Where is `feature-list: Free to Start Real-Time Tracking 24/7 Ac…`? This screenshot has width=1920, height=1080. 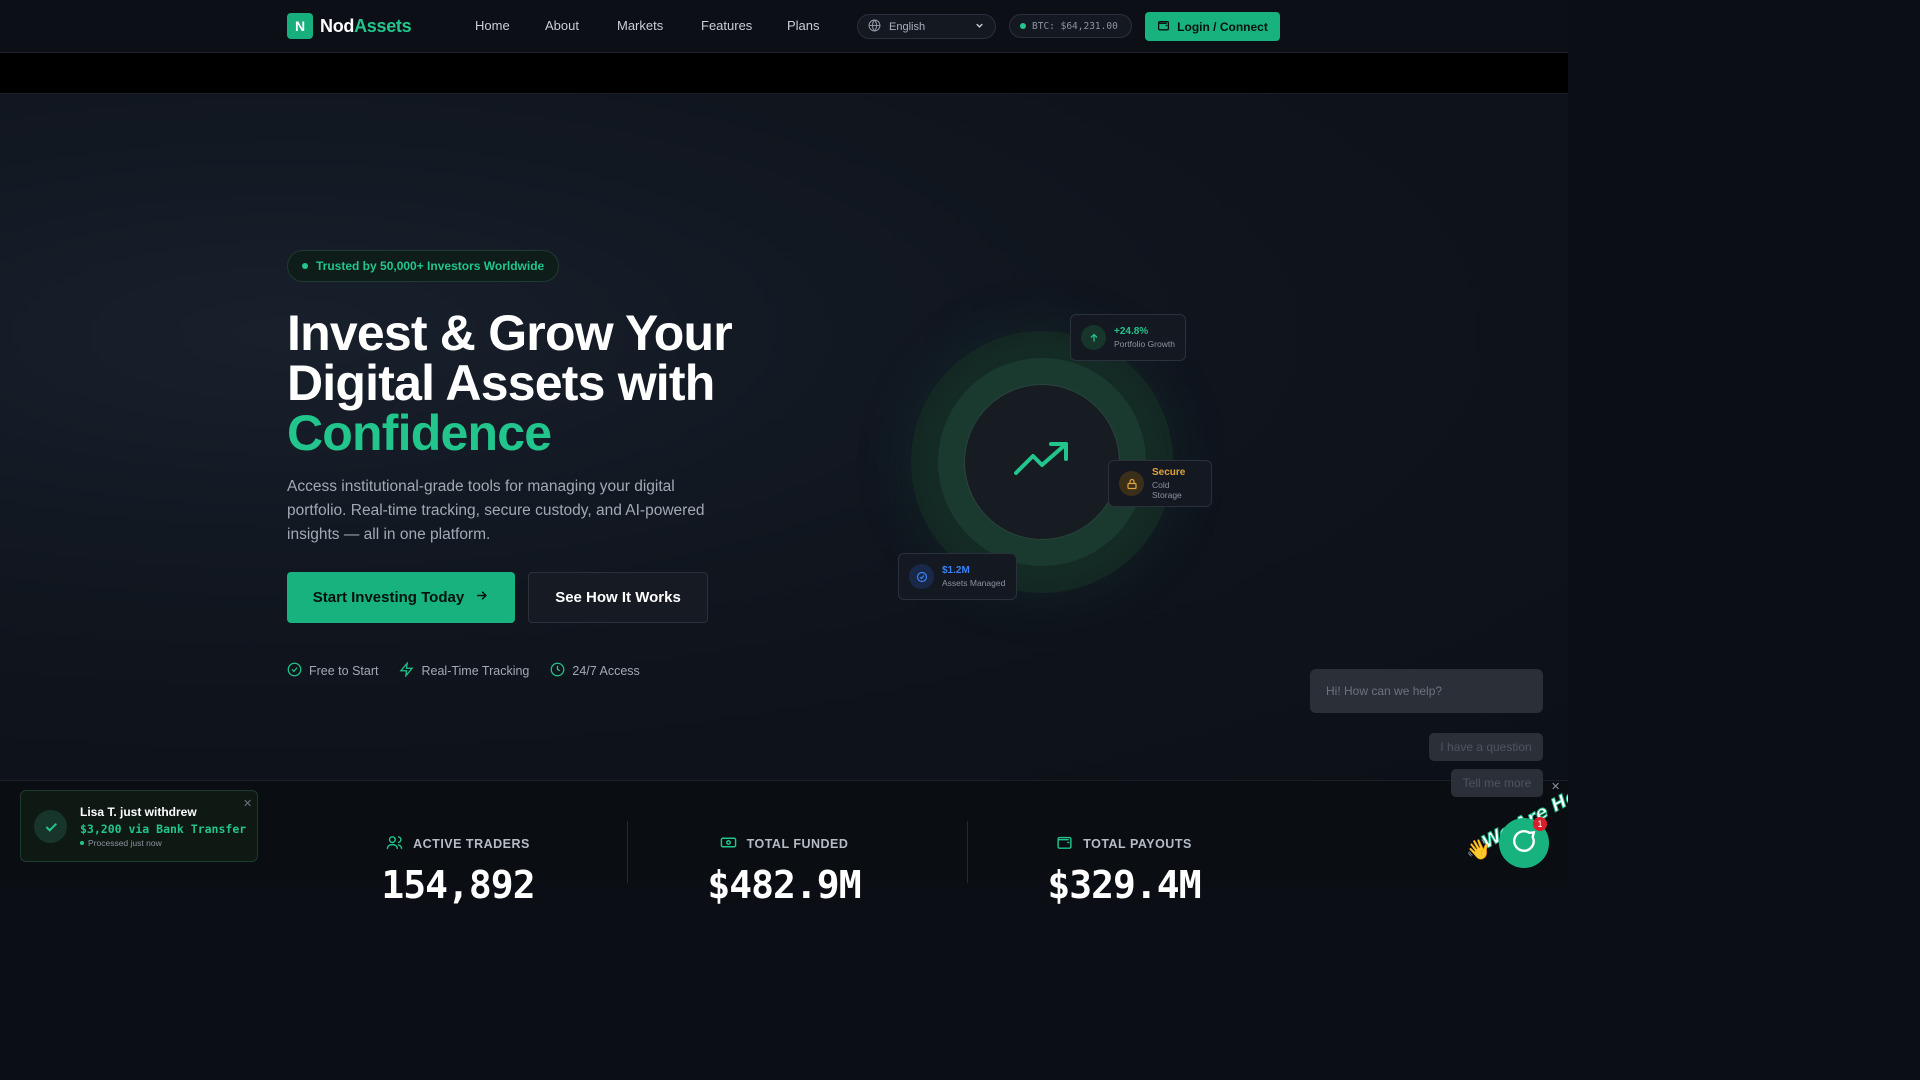 feature-list: Free to Start Real-Time Tracking 24/7 Ac… is located at coordinates (463, 670).